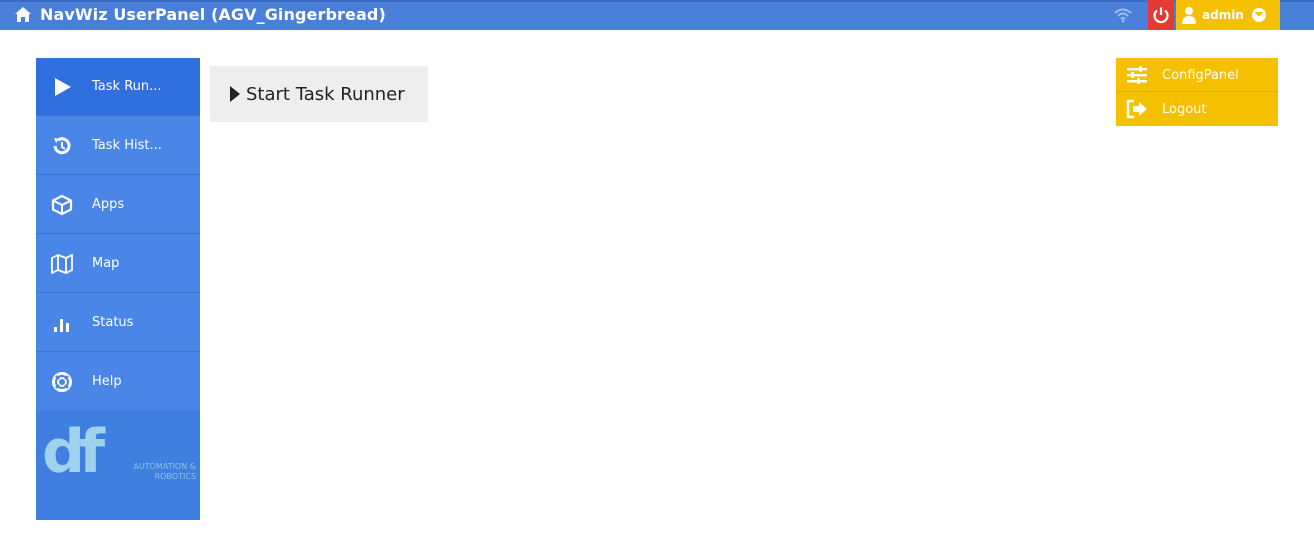 The image size is (1314, 547). Describe the element at coordinates (1189, 15) in the screenshot. I see `user-icon` at that location.